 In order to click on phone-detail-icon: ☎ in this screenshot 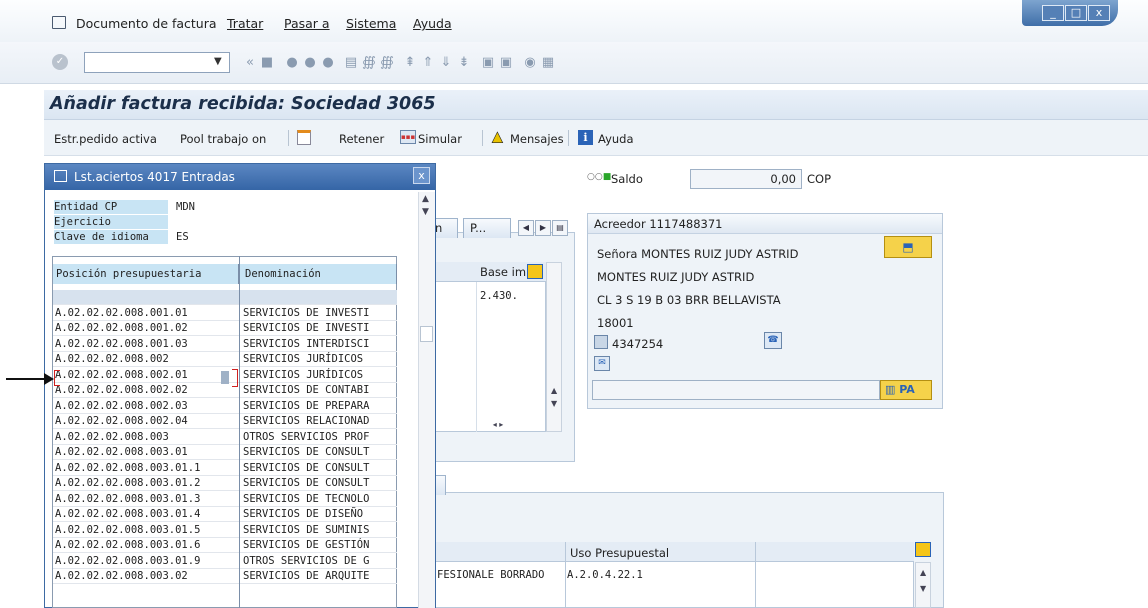, I will do `click(773, 340)`.